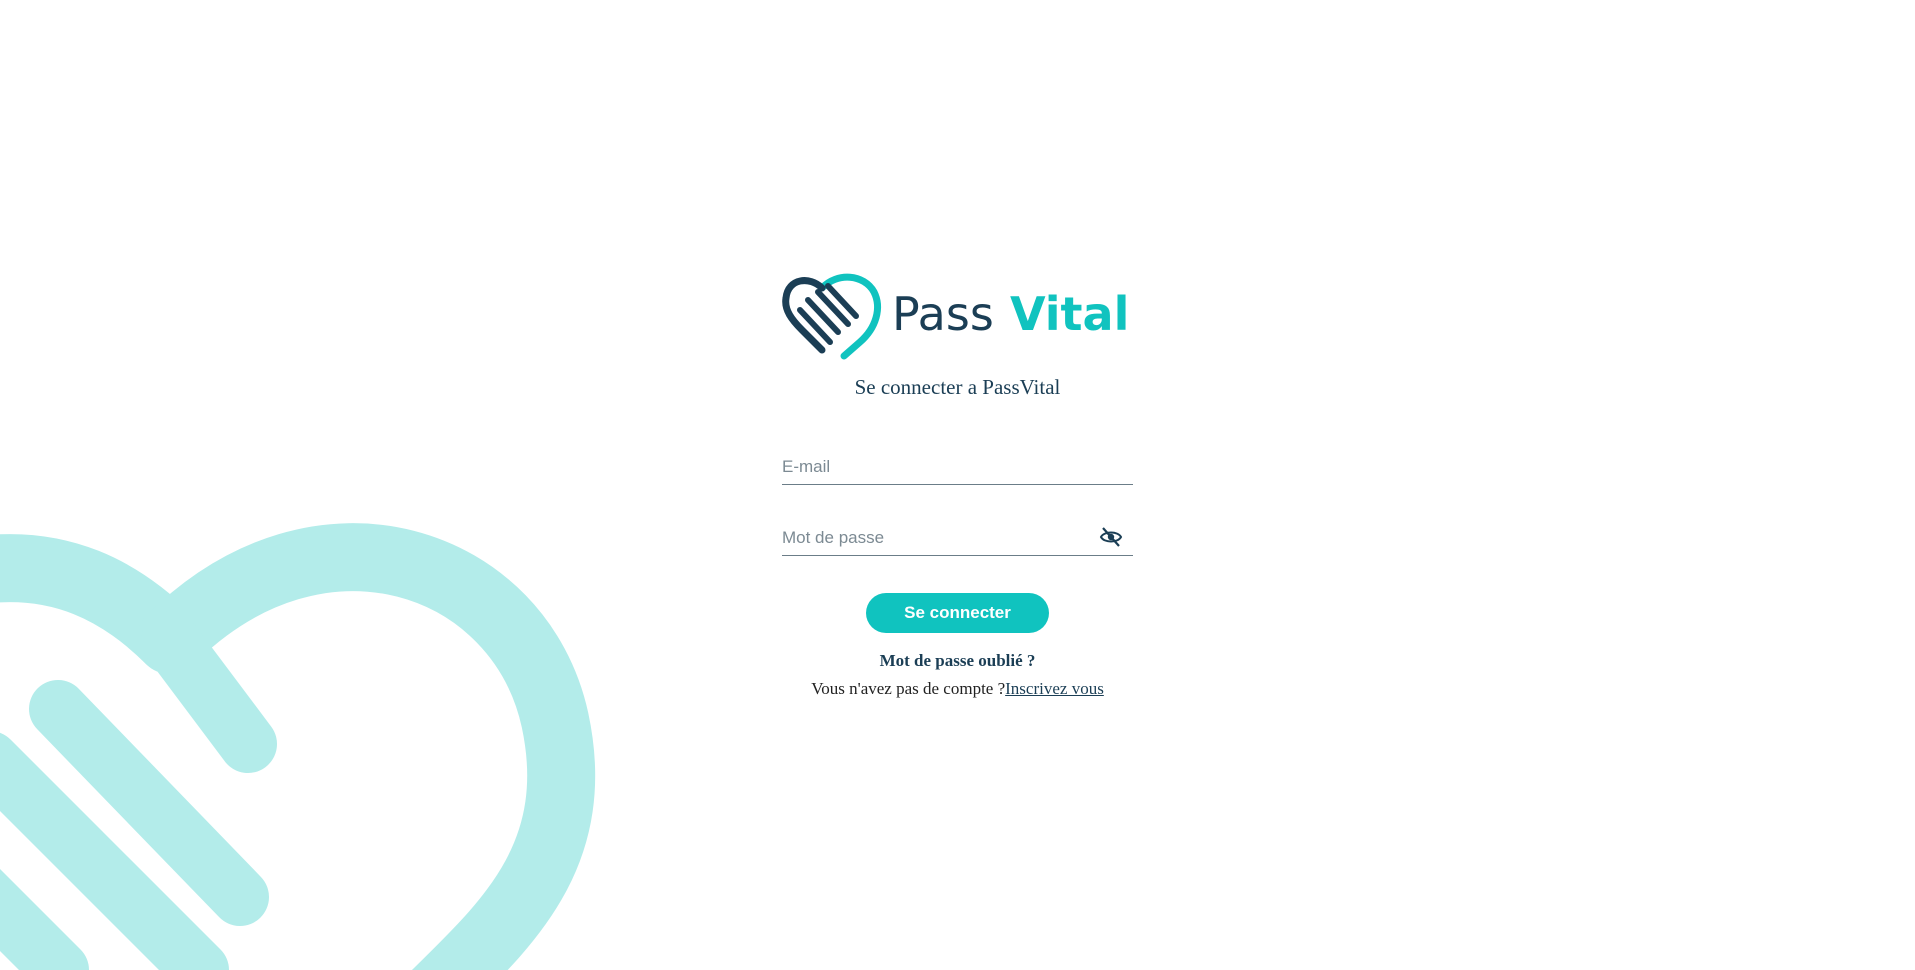 The image size is (1915, 970). Describe the element at coordinates (932, 538) in the screenshot. I see `password-input` at that location.